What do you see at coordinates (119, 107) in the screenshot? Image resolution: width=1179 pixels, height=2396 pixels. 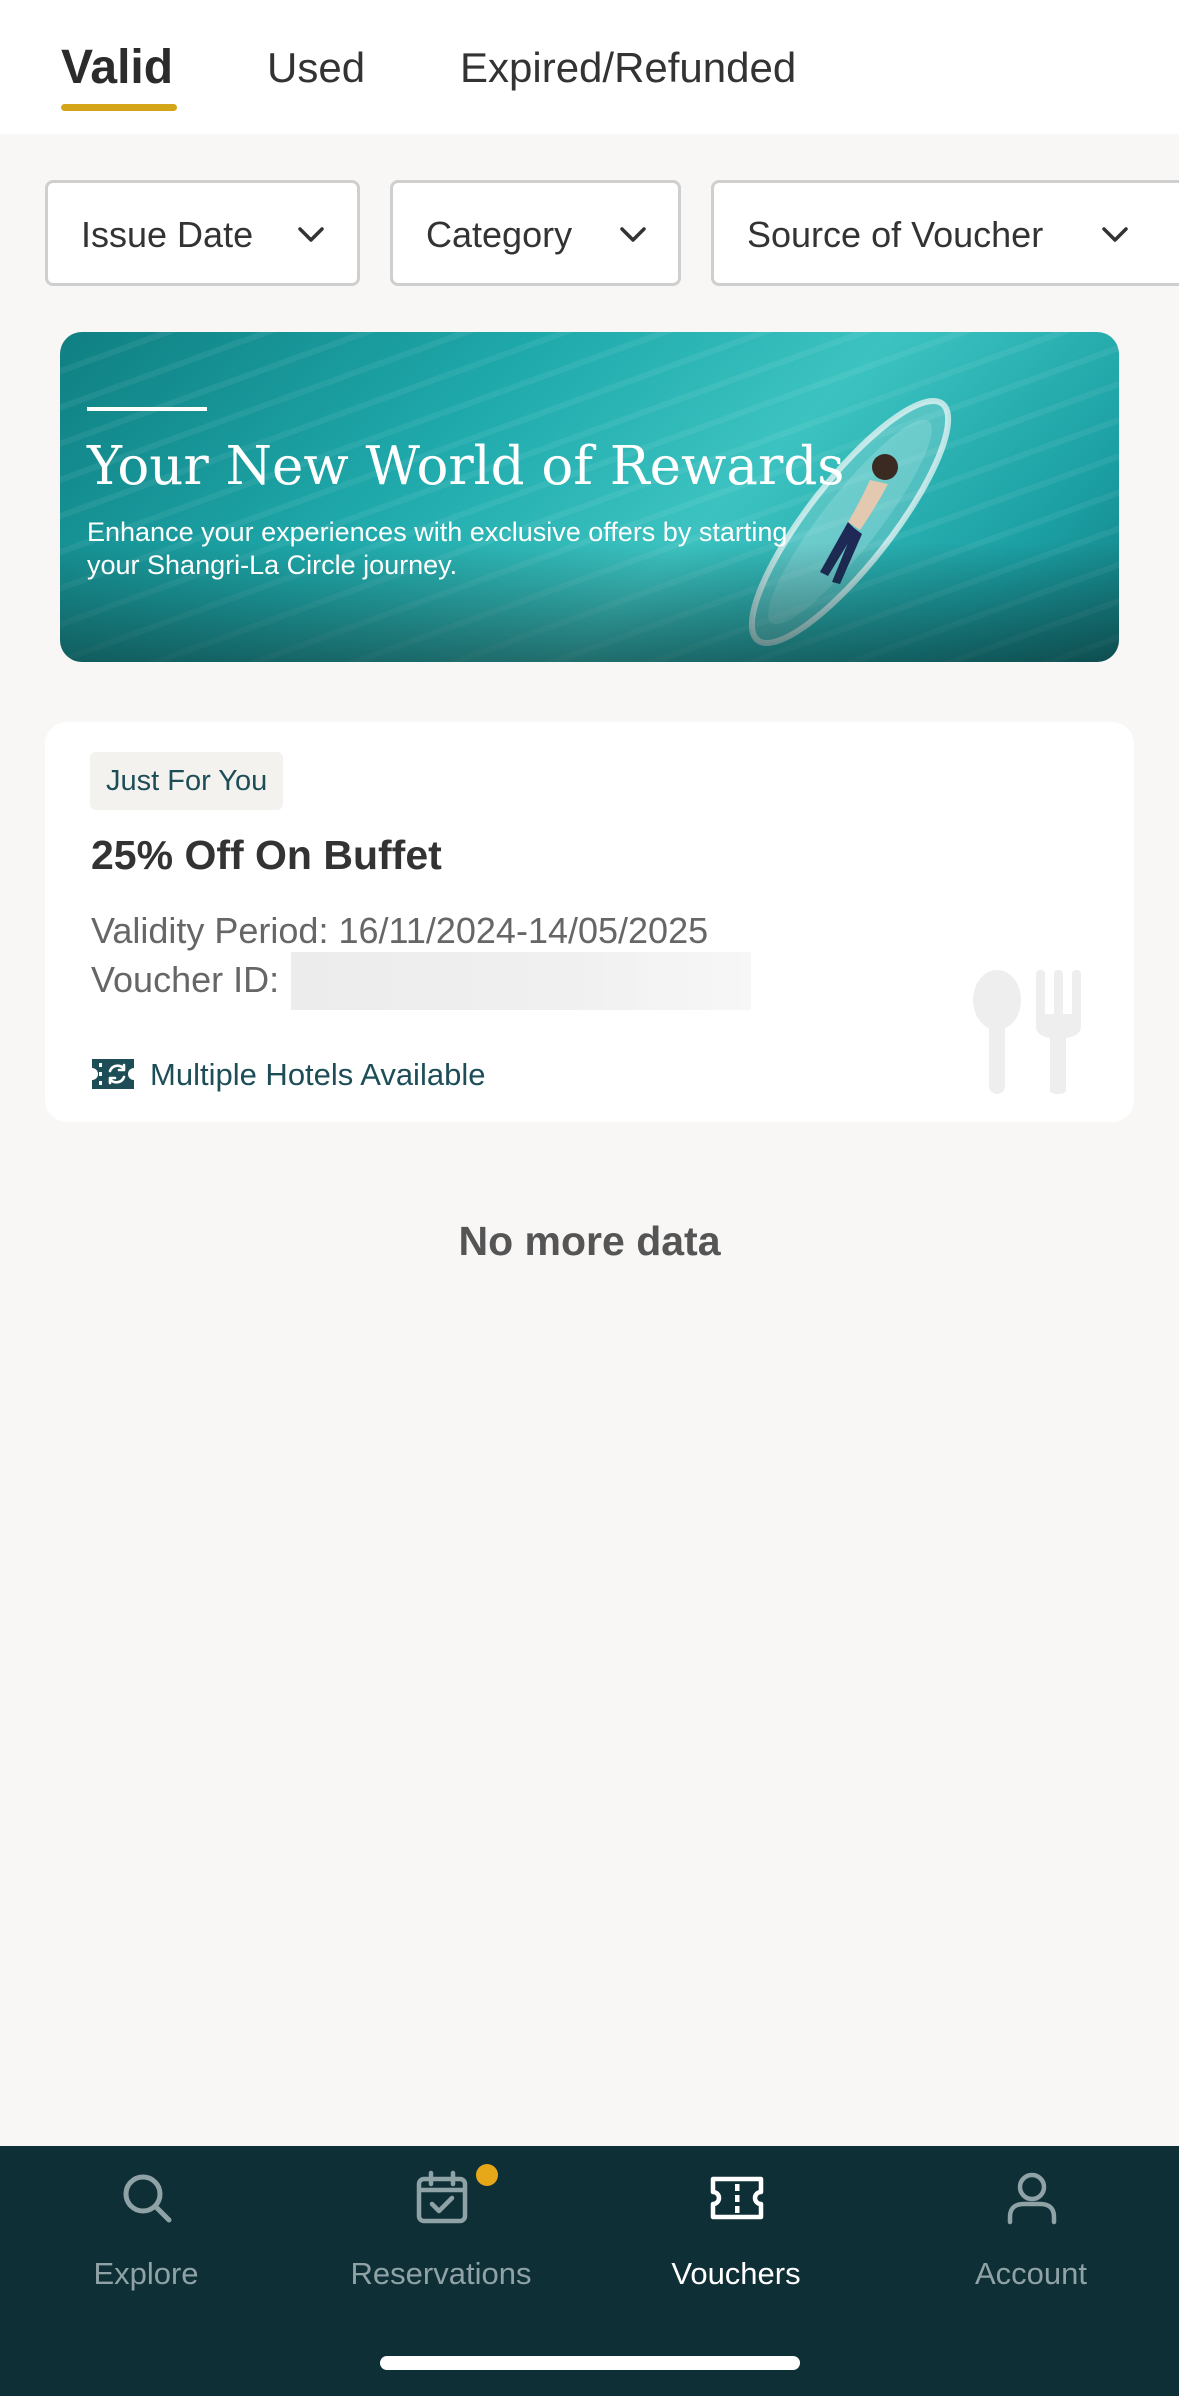 I see `active-tab-indicator` at bounding box center [119, 107].